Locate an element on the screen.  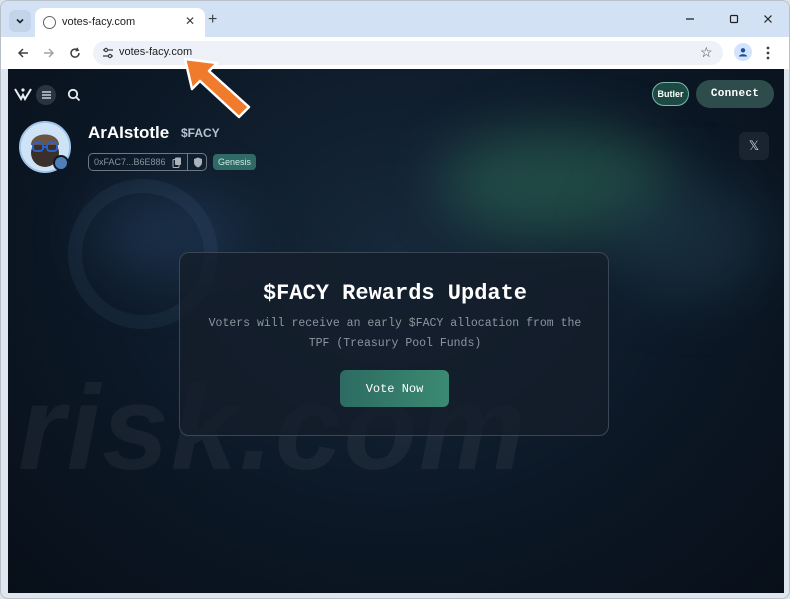
menu-button is located at coordinates (46, 95).